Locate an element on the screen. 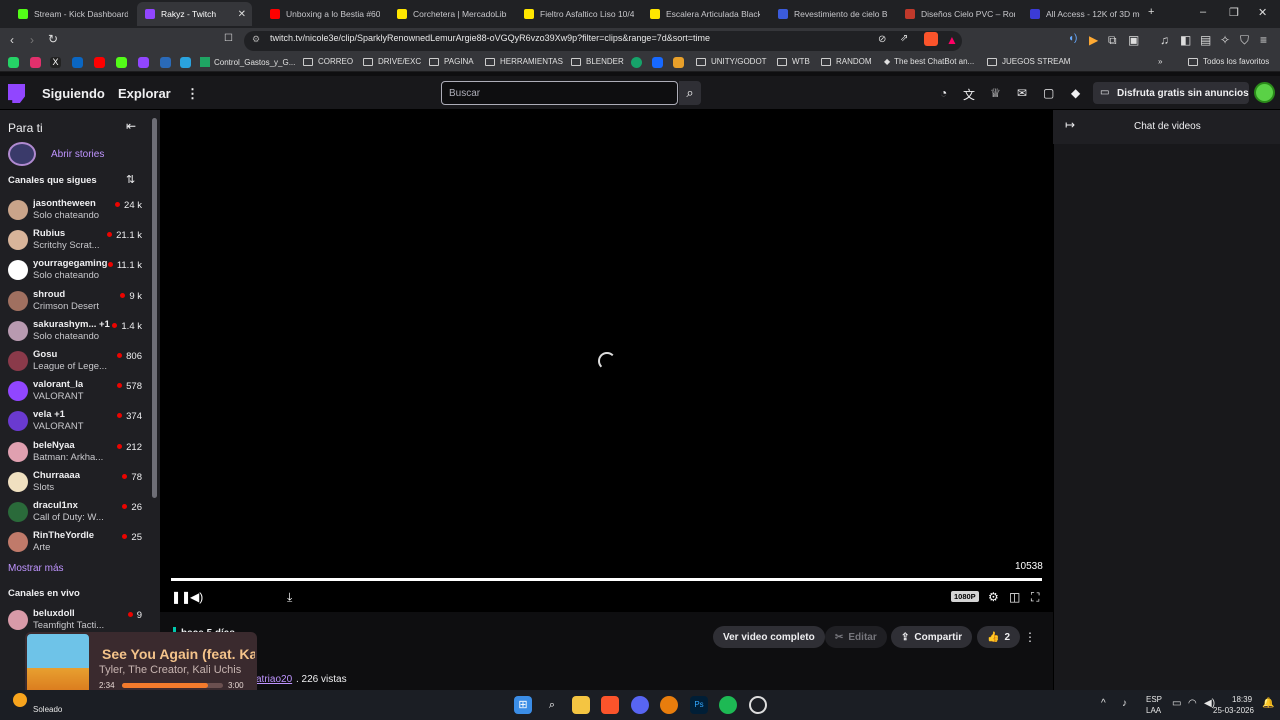  expand-chat-icon: ↦ is located at coordinates (1070, 125).